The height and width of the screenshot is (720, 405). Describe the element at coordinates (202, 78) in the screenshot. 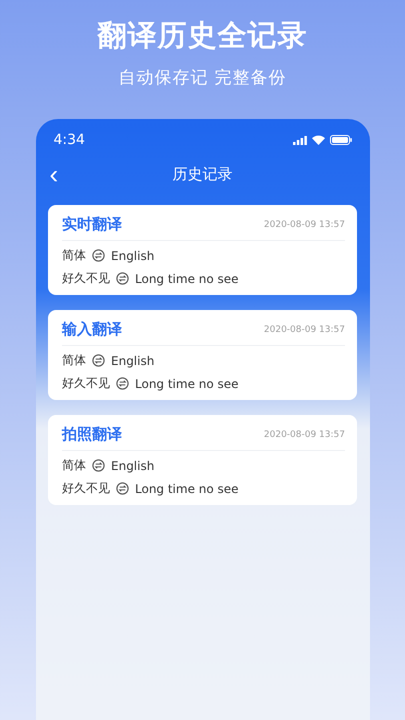

I see `subtitle: 自动保存记 完整备份` at that location.